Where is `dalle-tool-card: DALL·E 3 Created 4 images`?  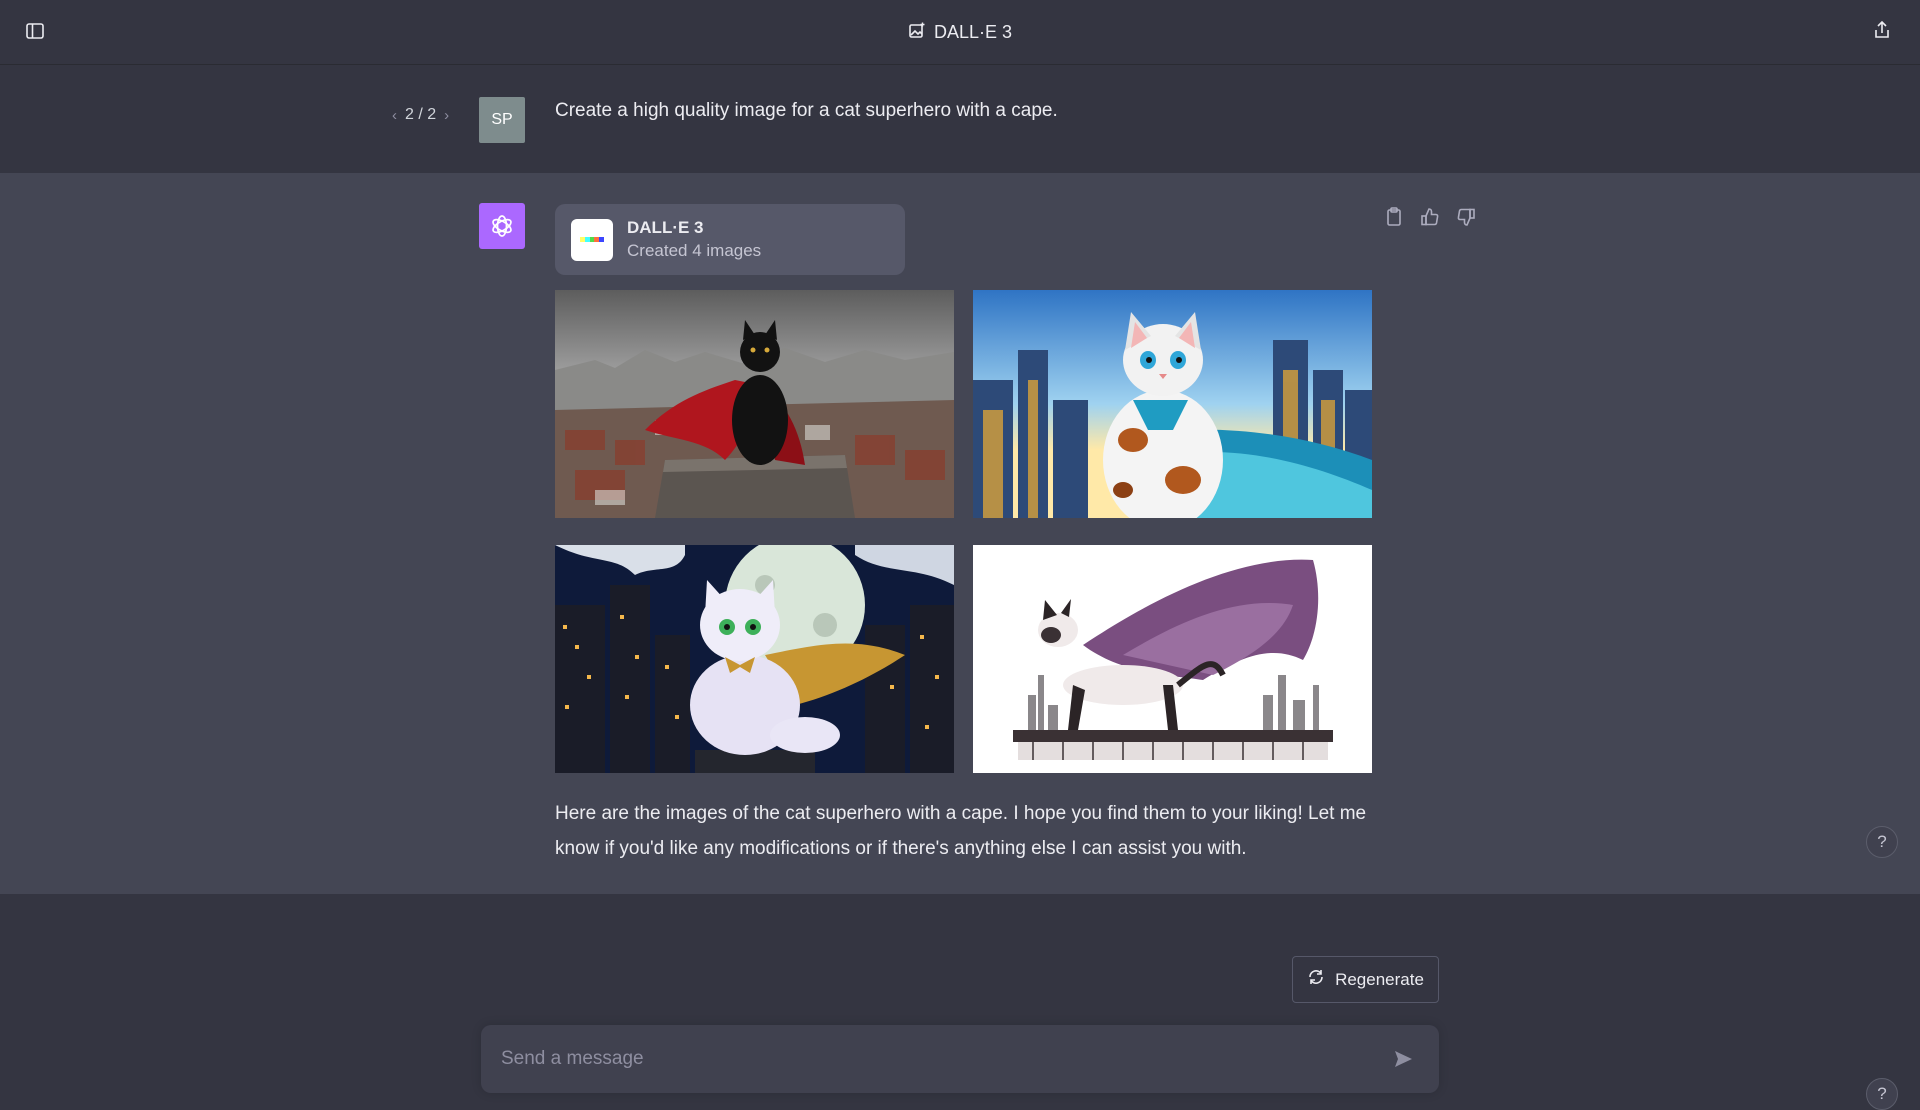 dalle-tool-card: DALL·E 3 Created 4 images is located at coordinates (730, 239).